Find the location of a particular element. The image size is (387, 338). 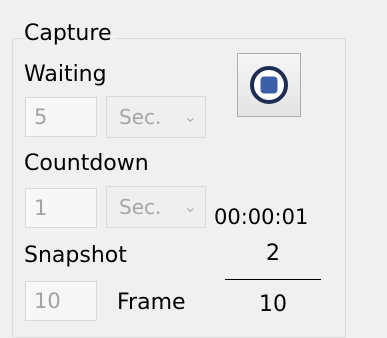

snapshot-frames-input is located at coordinates (61, 301).